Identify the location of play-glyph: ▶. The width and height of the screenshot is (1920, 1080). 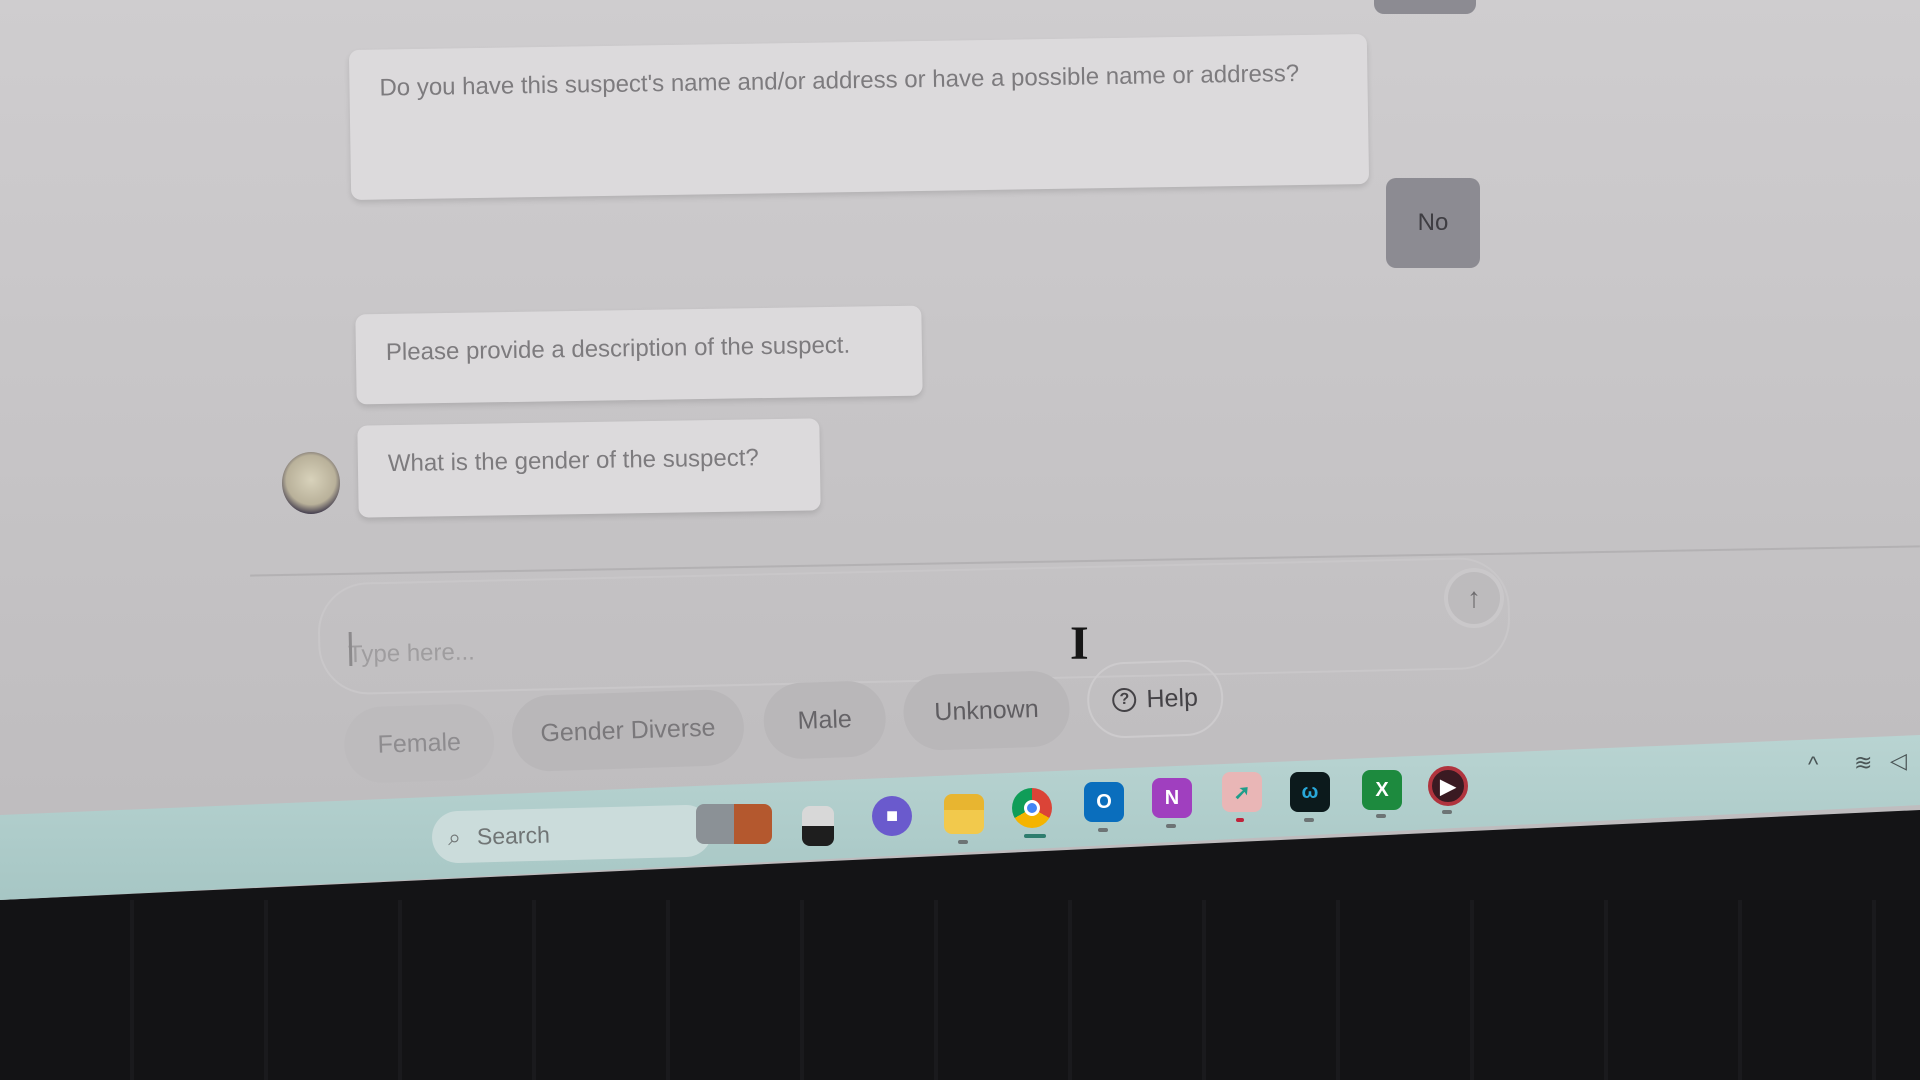
(1448, 786).